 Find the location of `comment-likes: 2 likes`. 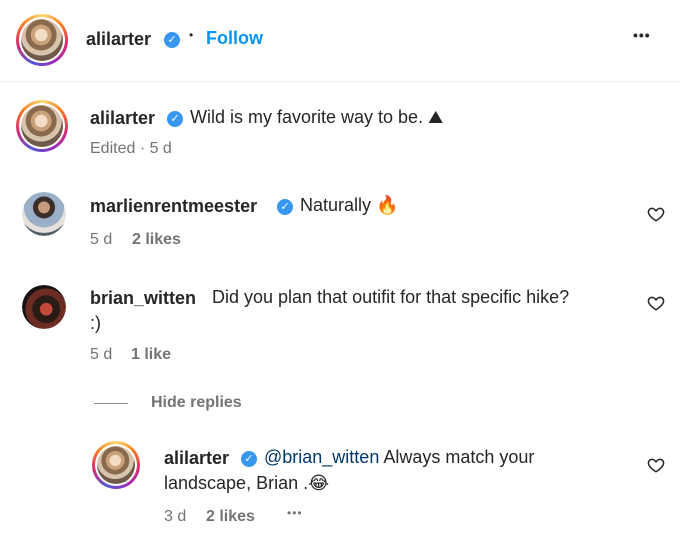

comment-likes: 2 likes is located at coordinates (156, 240).